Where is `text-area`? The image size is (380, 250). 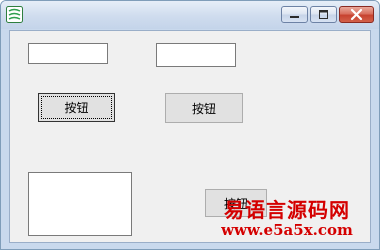
text-area is located at coordinates (80, 204).